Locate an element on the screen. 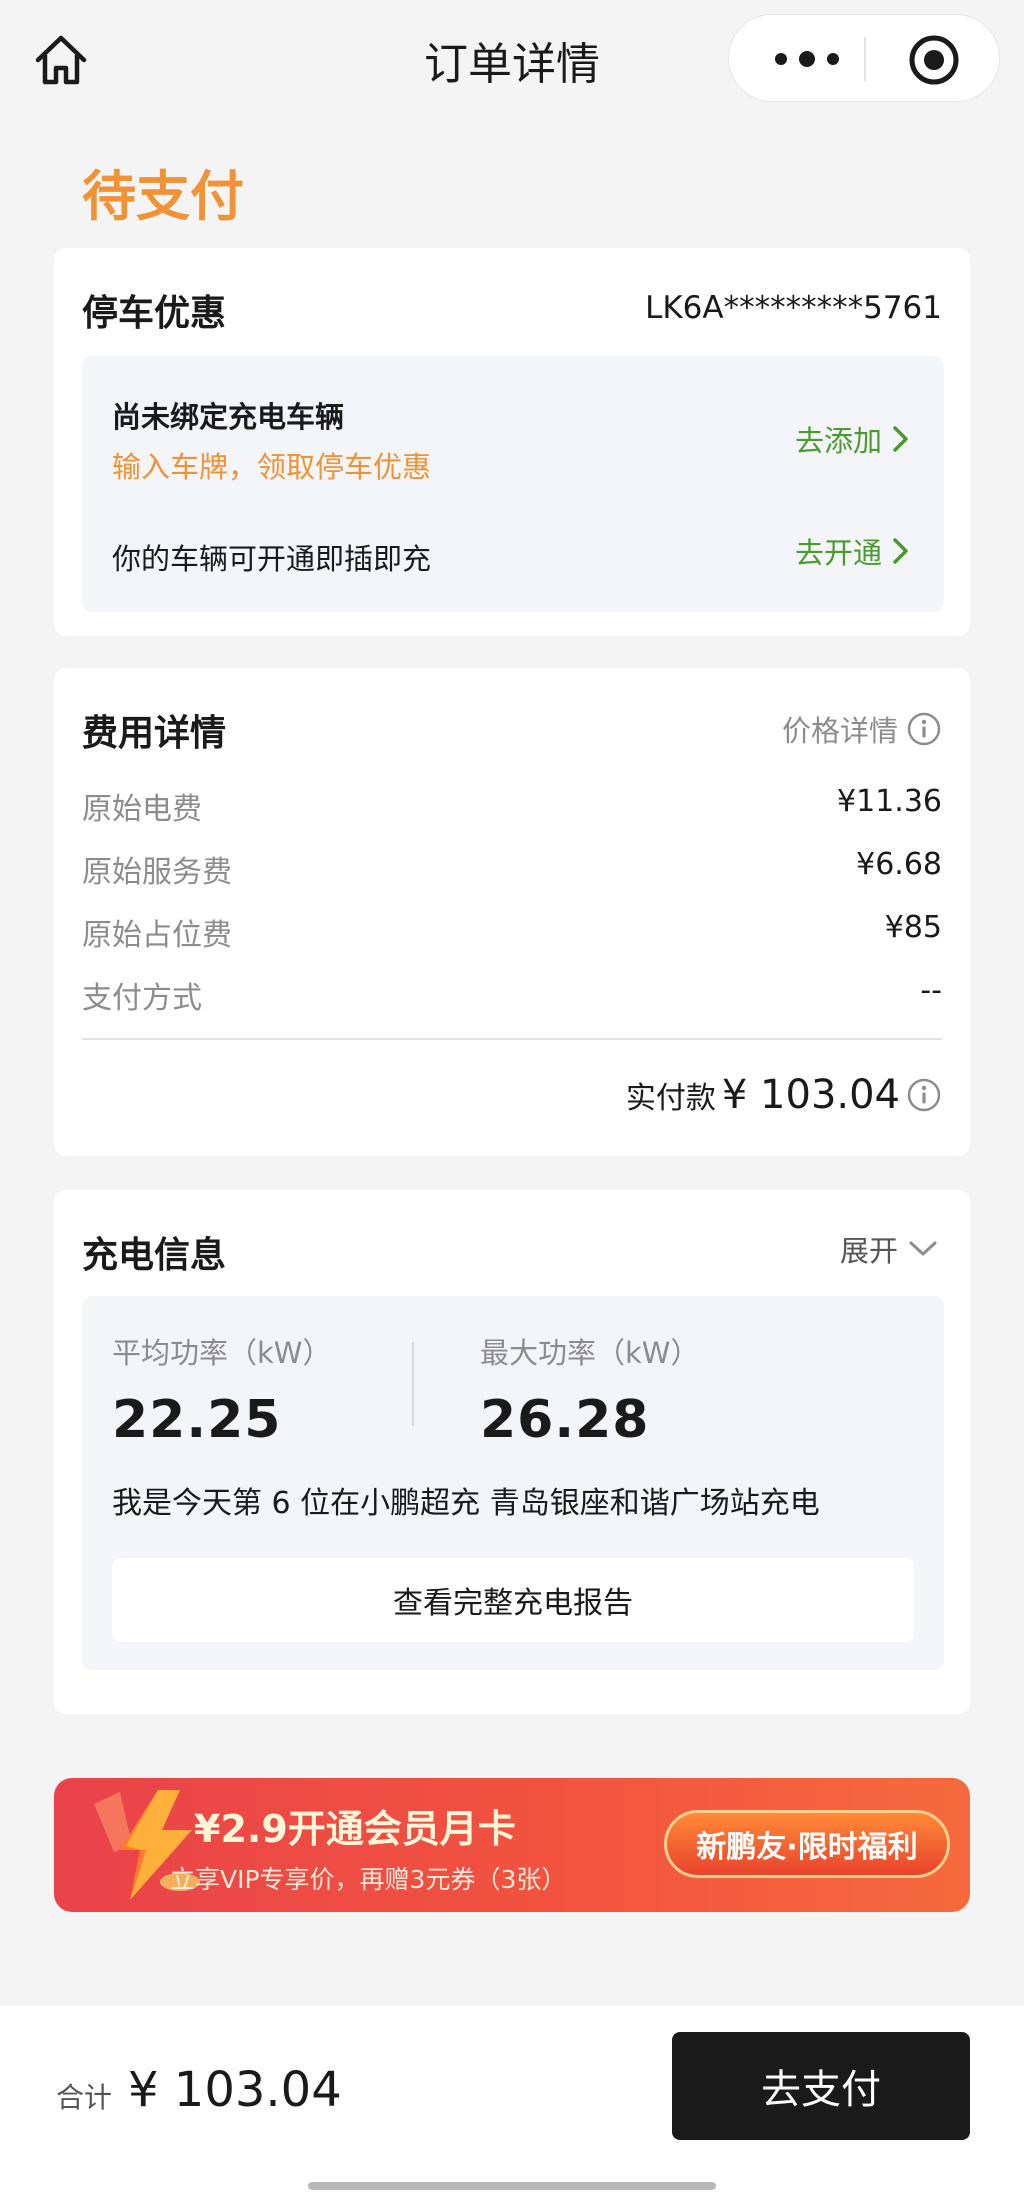  top-navigation-bar: 订单详情 is located at coordinates (512, 60).